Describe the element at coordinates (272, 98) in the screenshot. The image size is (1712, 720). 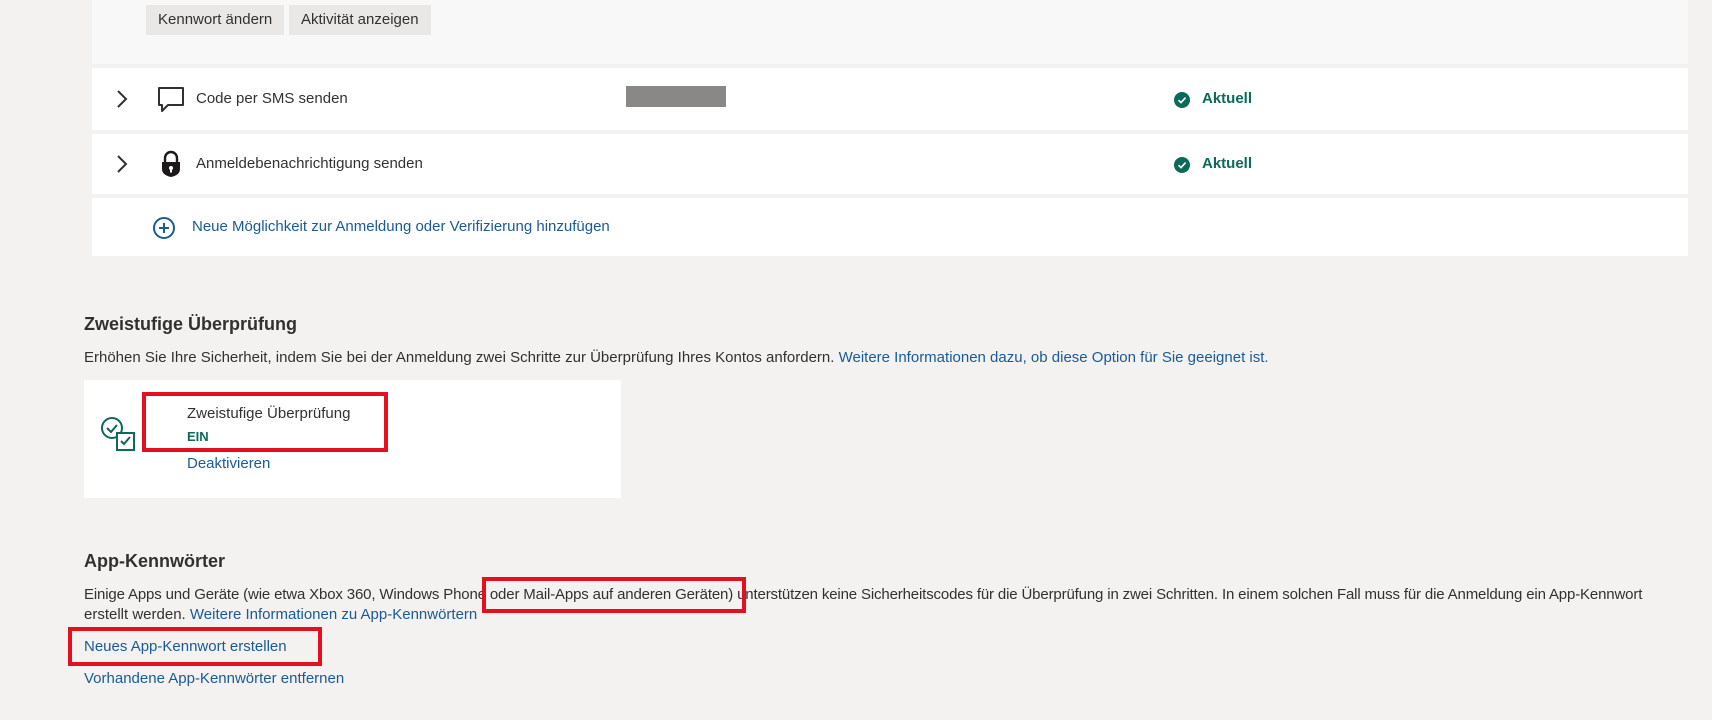
I see `method-label: Code per SMS senden` at that location.